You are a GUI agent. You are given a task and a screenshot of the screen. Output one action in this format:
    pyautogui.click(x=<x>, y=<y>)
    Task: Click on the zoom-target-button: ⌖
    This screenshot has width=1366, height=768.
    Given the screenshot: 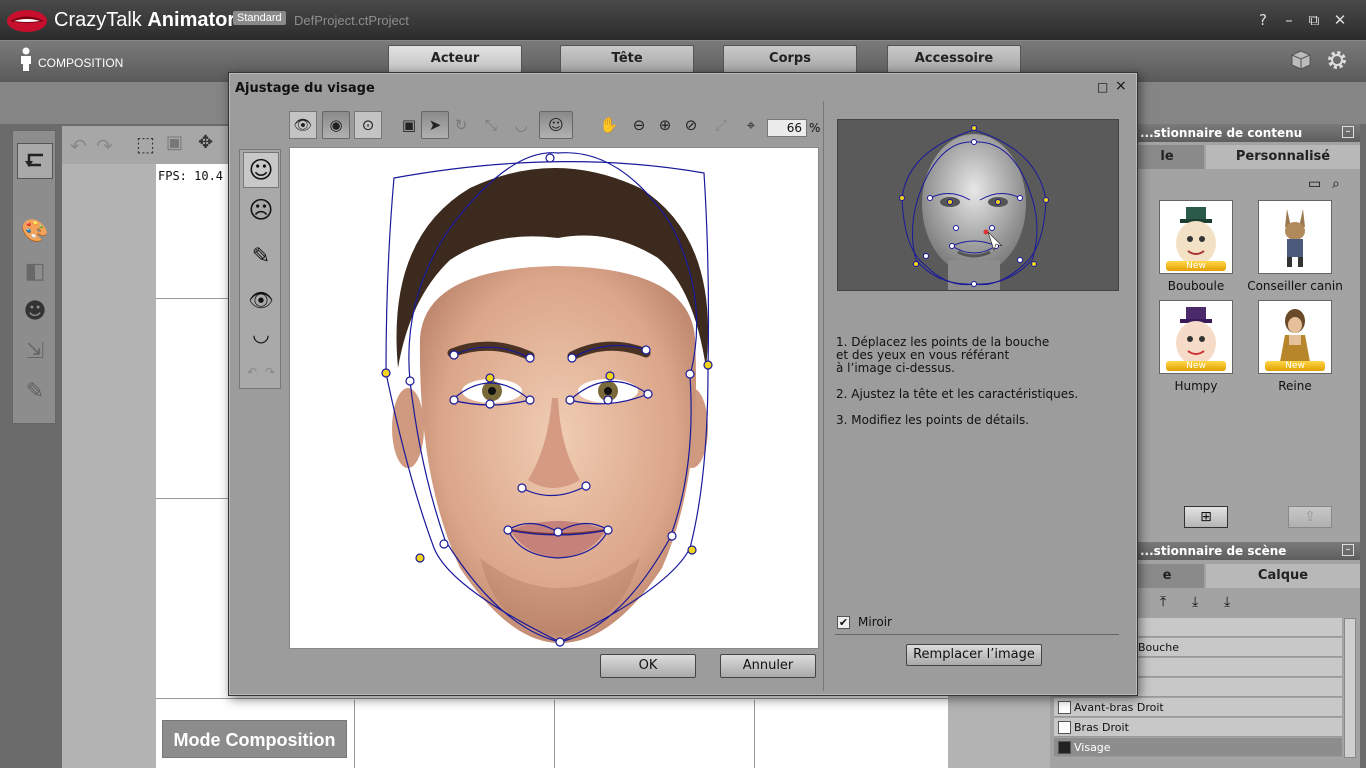 What is the action you would take?
    pyautogui.click(x=751, y=125)
    